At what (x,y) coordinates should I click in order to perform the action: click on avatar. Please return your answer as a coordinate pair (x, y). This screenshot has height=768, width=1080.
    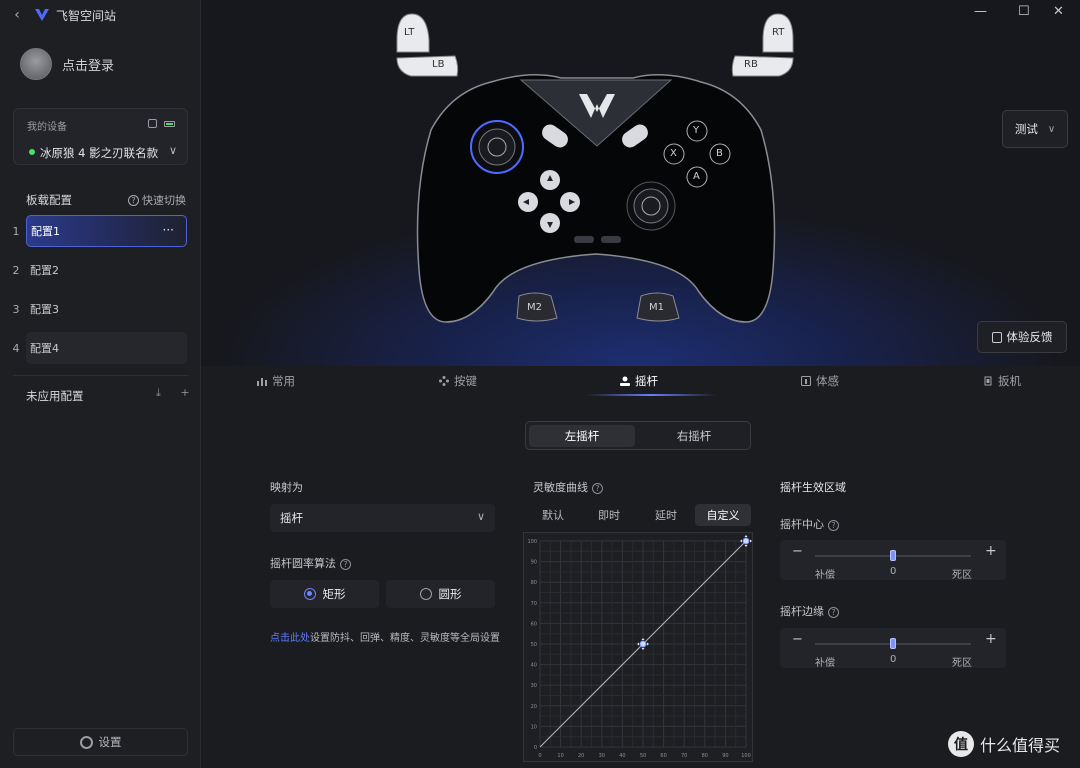
    Looking at the image, I should click on (36, 64).